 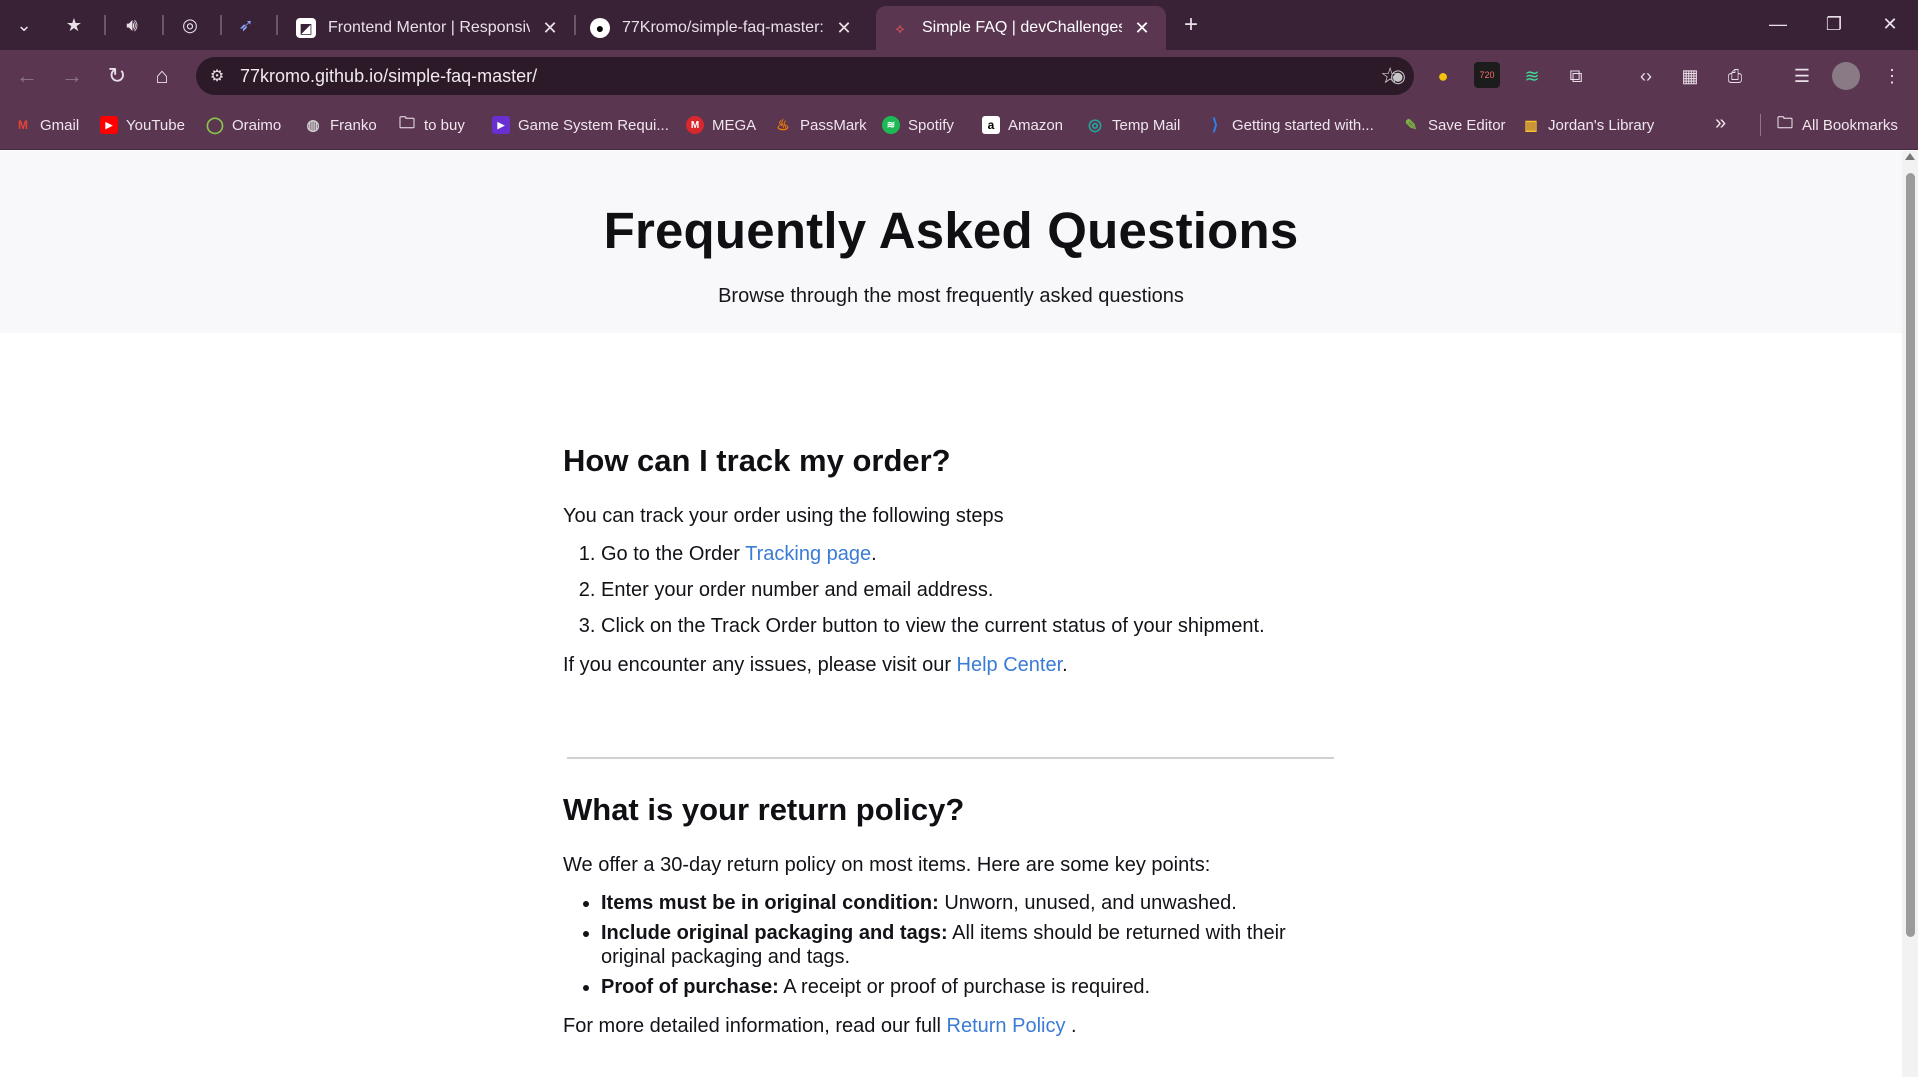 I want to click on print-icon: ⎙, so click(x=1735, y=76).